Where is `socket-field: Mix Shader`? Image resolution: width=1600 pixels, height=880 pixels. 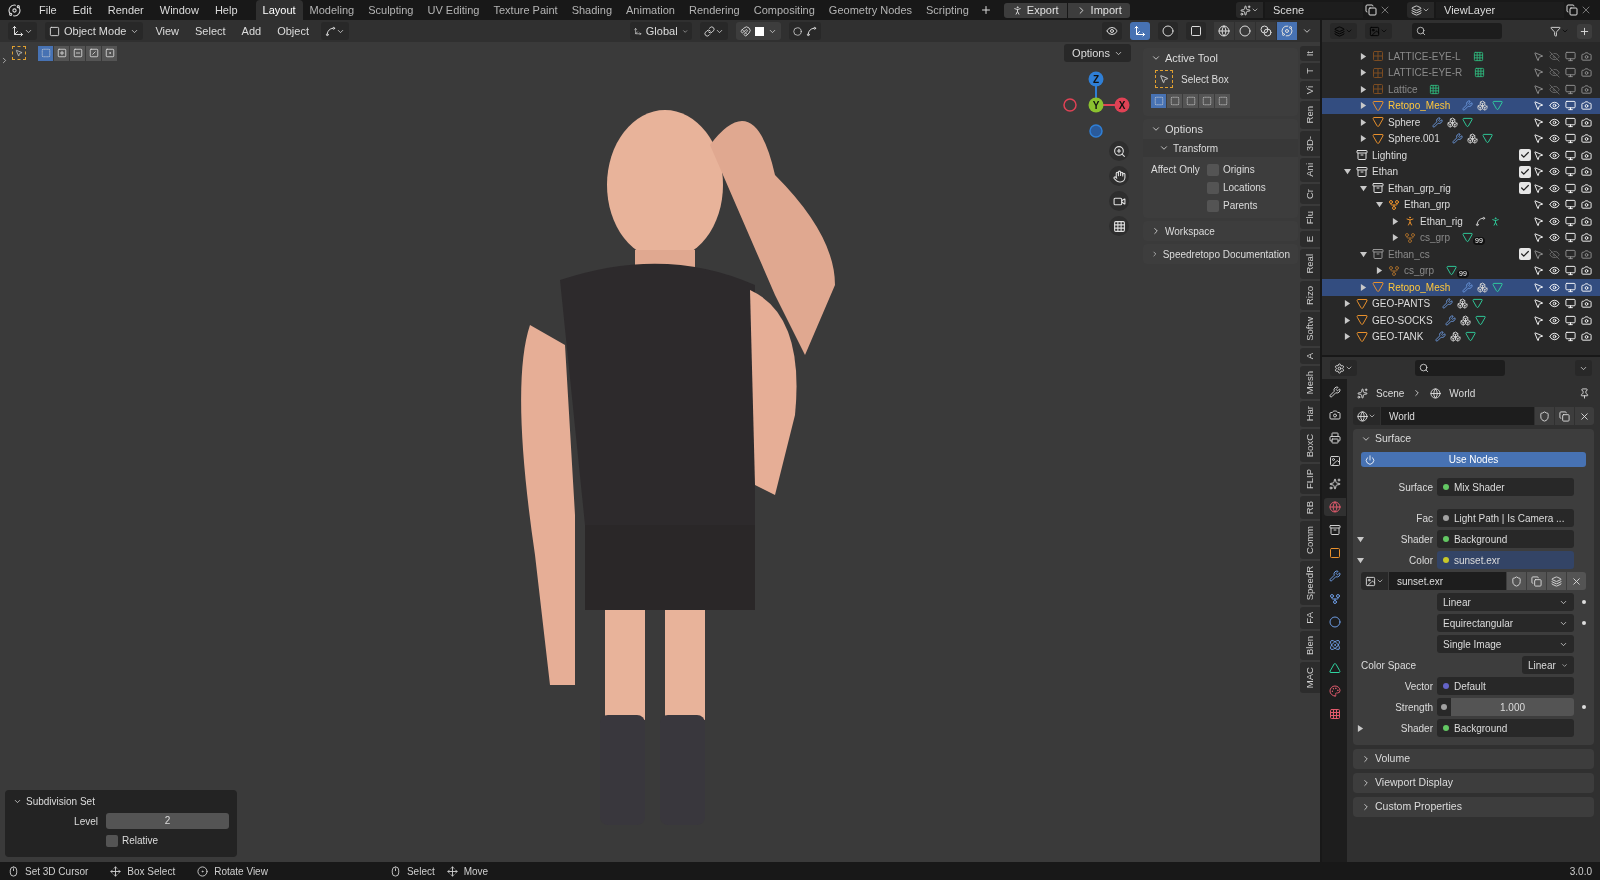
socket-field: Mix Shader is located at coordinates (1505, 487).